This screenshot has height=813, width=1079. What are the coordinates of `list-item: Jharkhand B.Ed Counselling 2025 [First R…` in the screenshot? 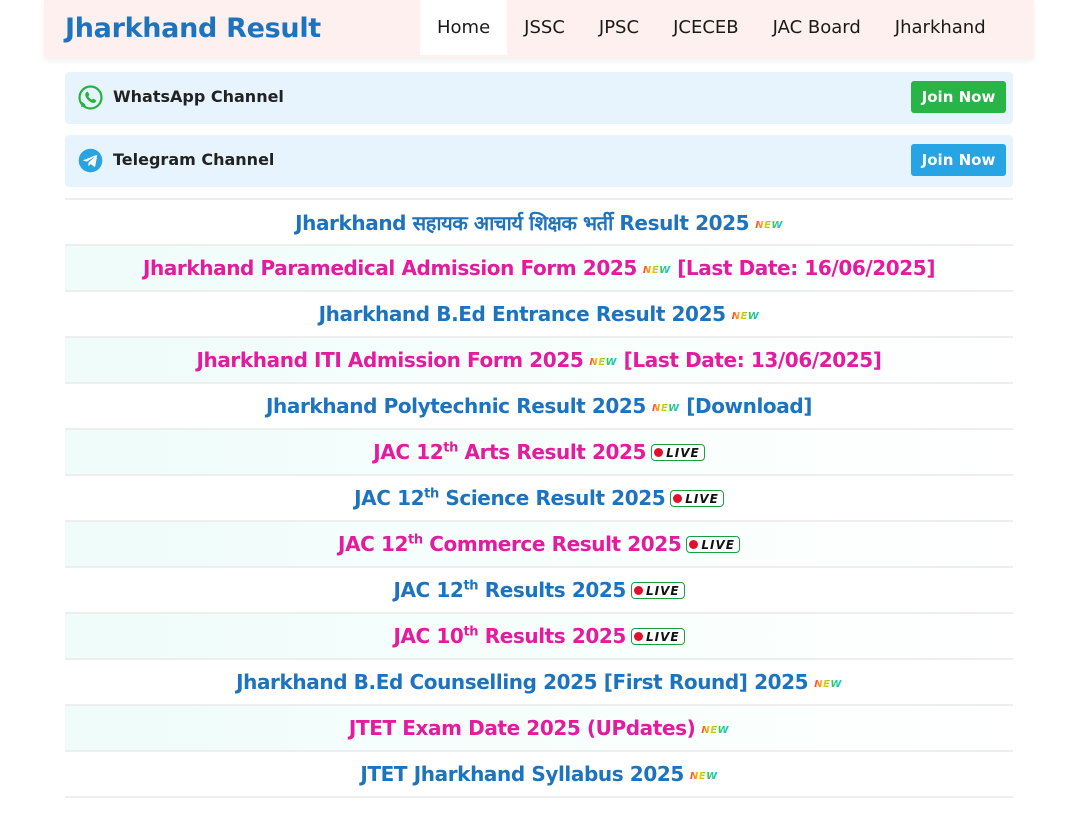 It's located at (539, 681).